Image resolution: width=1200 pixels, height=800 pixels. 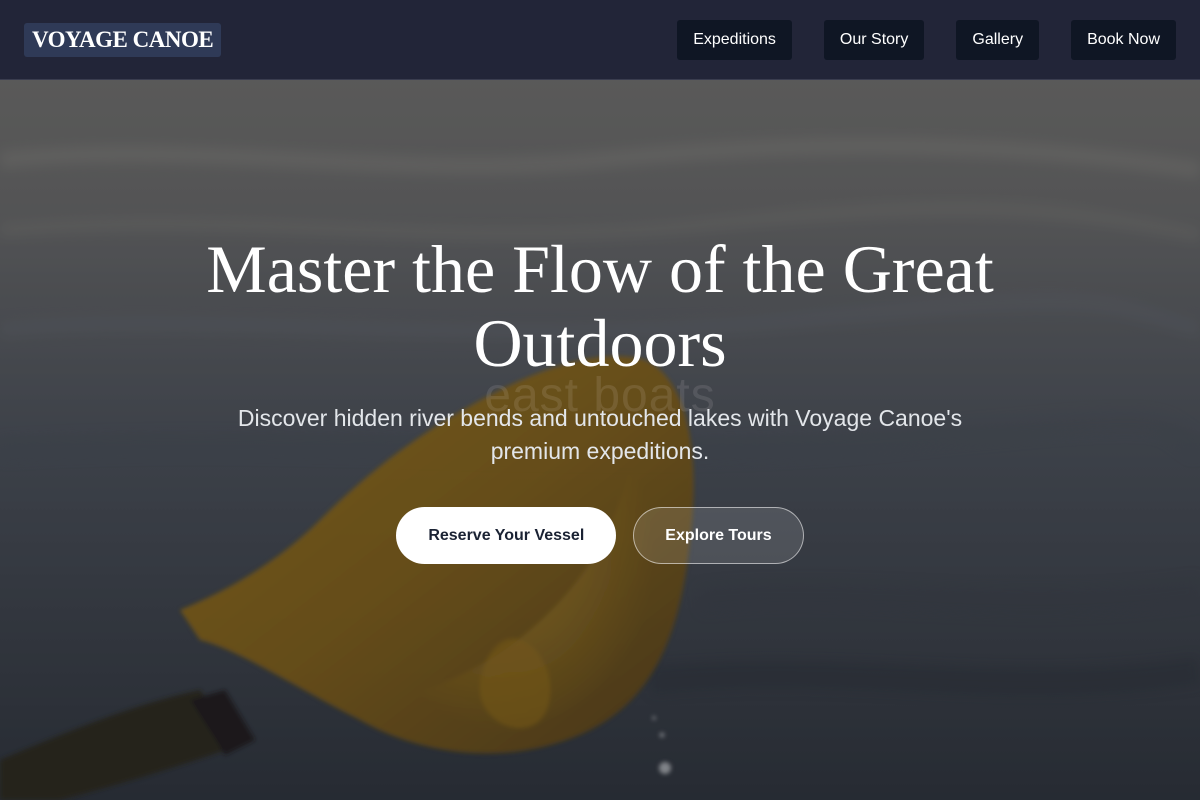 What do you see at coordinates (734, 40) in the screenshot?
I see `nav-expeditions: Expeditions` at bounding box center [734, 40].